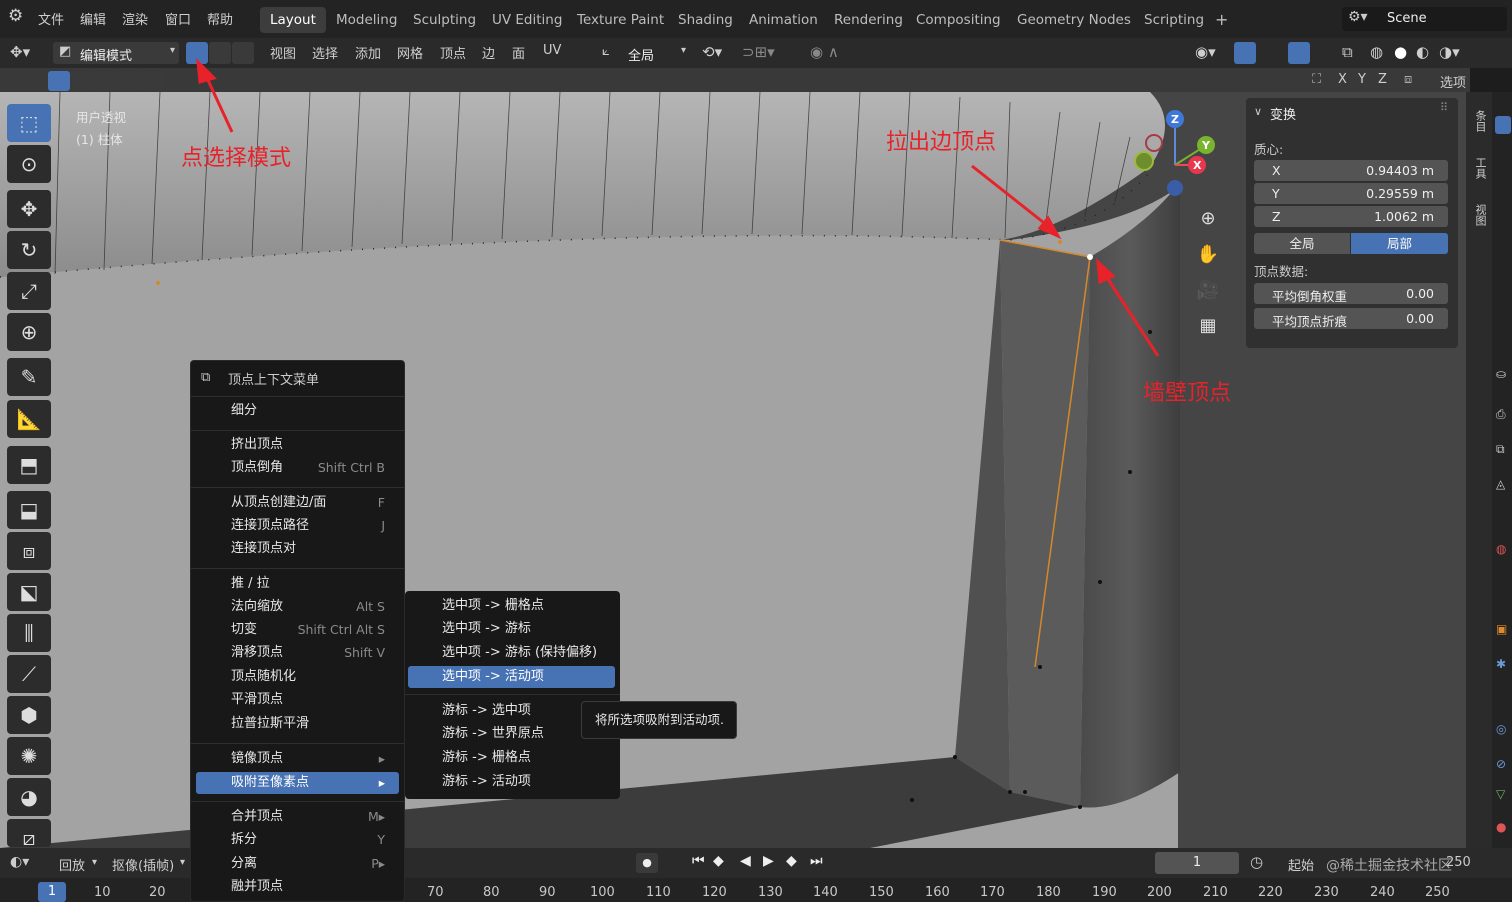 Image resolution: width=1512 pixels, height=902 pixels. I want to click on overlay-toggle-button, so click(1299, 53).